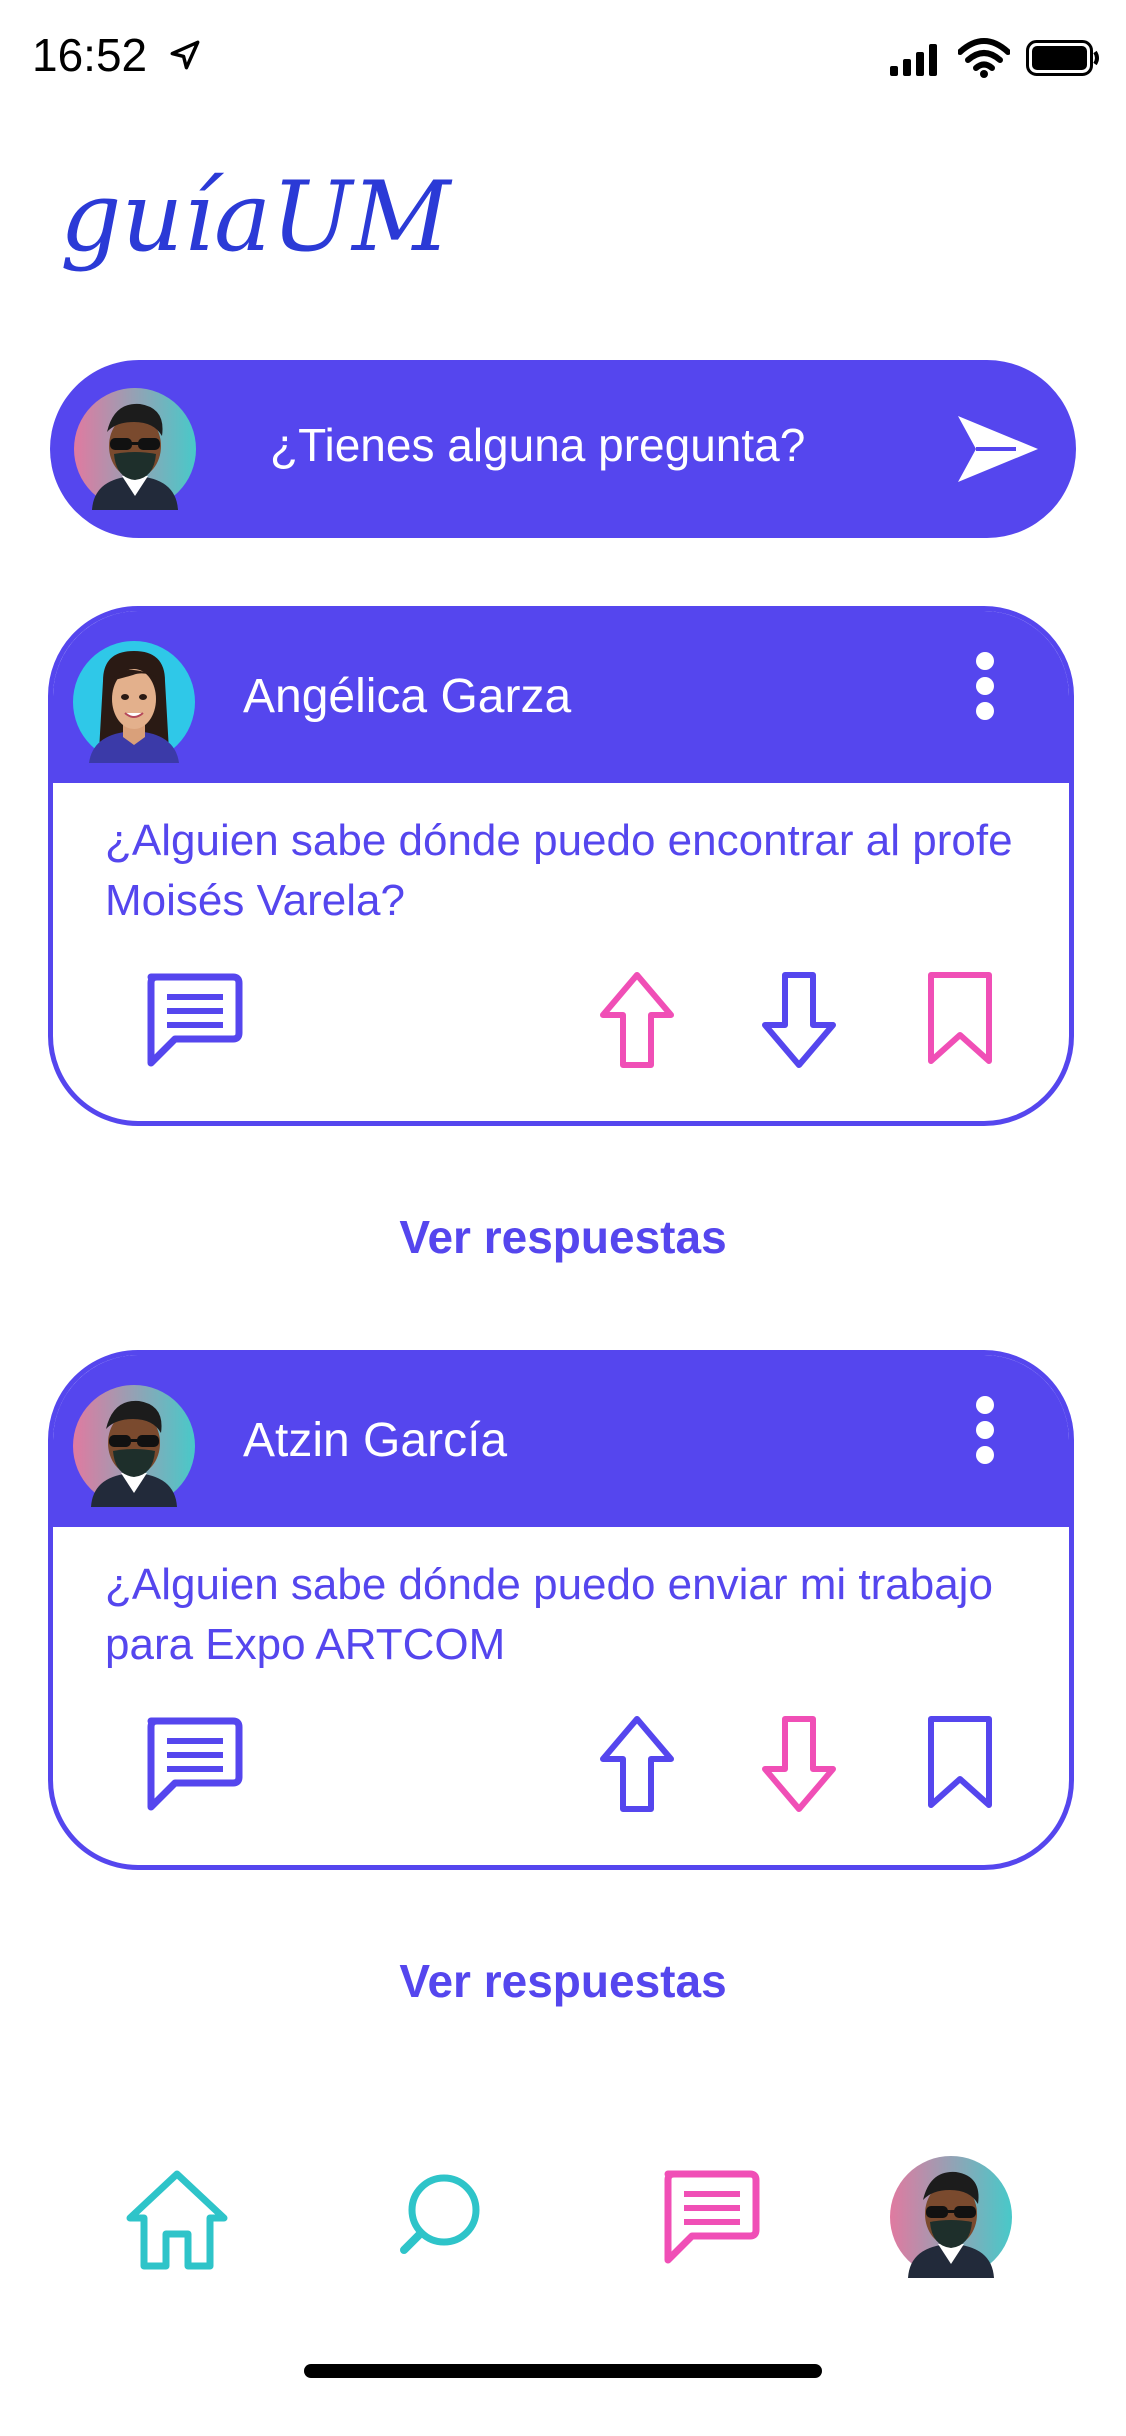  I want to click on tab-home, so click(177, 2222).